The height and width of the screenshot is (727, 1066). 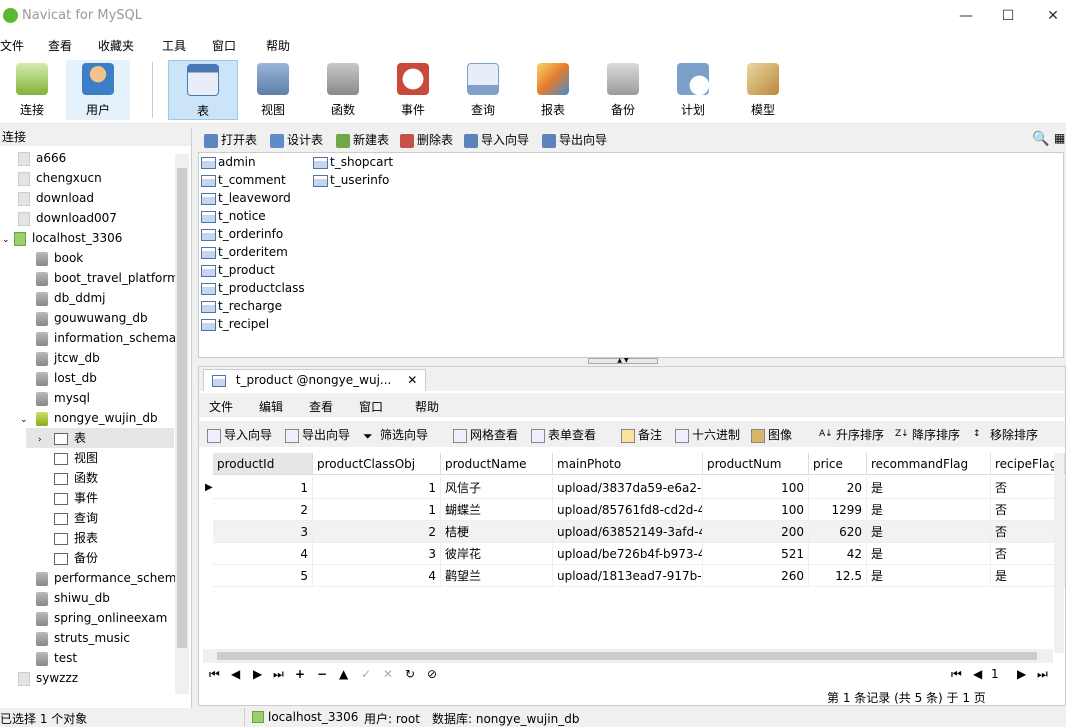 I want to click on chevron-down-icon: ⌄, so click(x=28, y=420).